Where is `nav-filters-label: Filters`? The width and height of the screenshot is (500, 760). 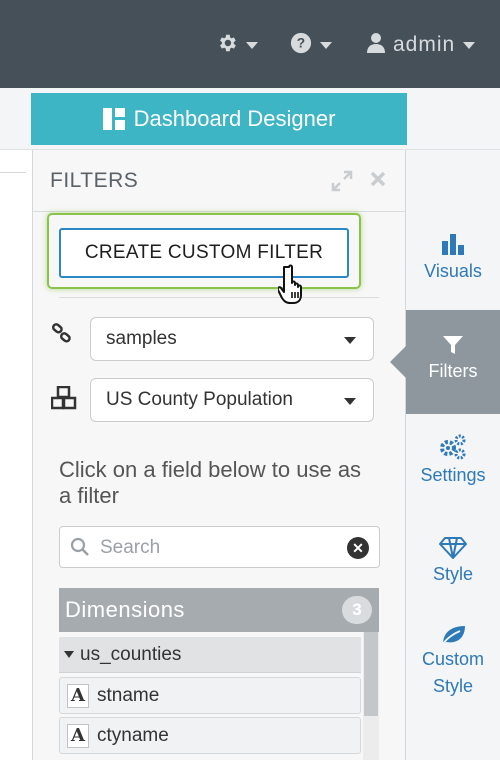 nav-filters-label: Filters is located at coordinates (453, 371).